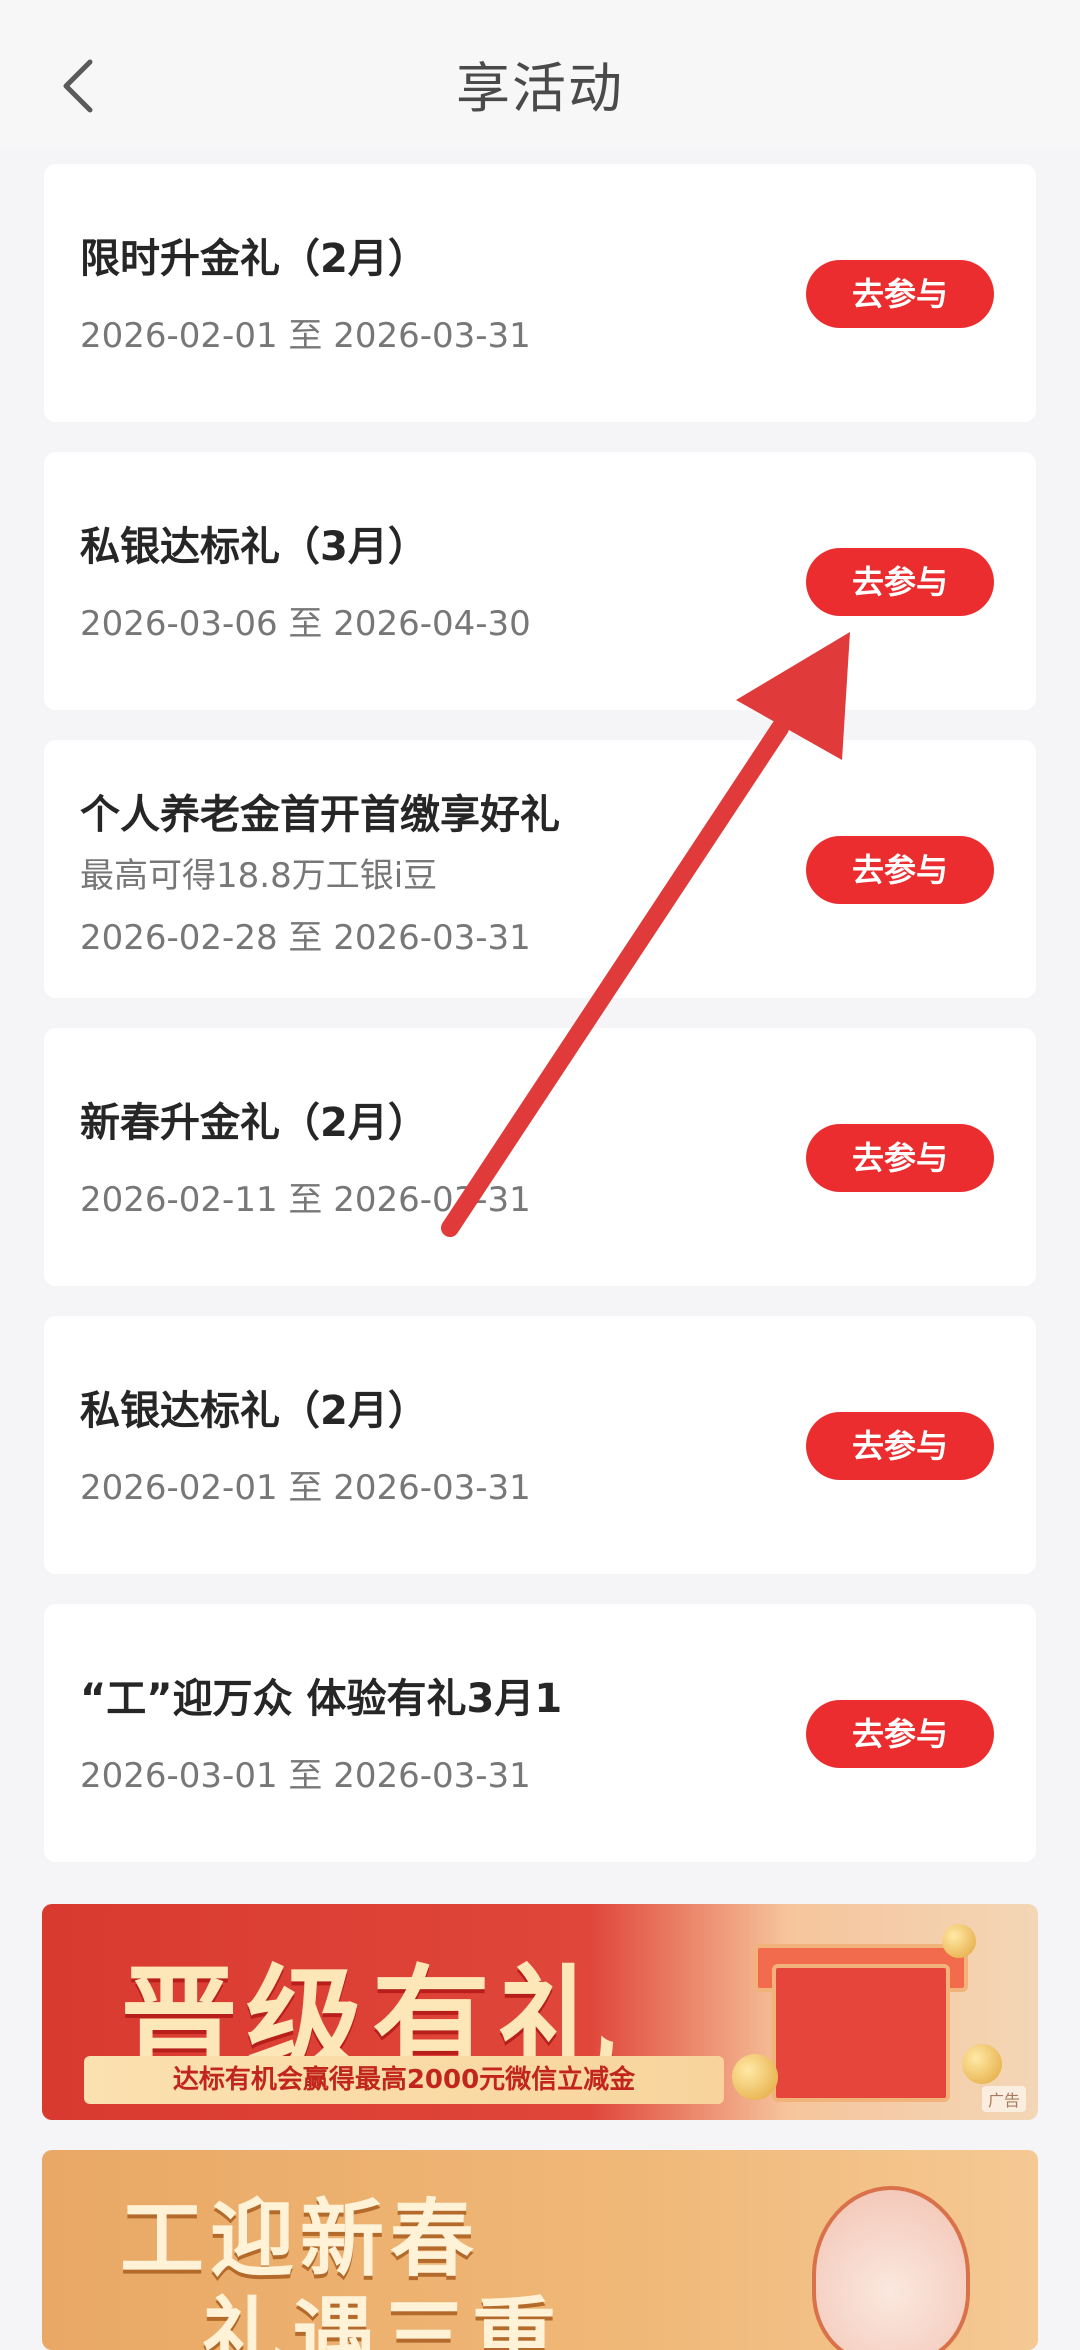 This screenshot has width=1080, height=2350. I want to click on page-title: 享活动, so click(540, 88).